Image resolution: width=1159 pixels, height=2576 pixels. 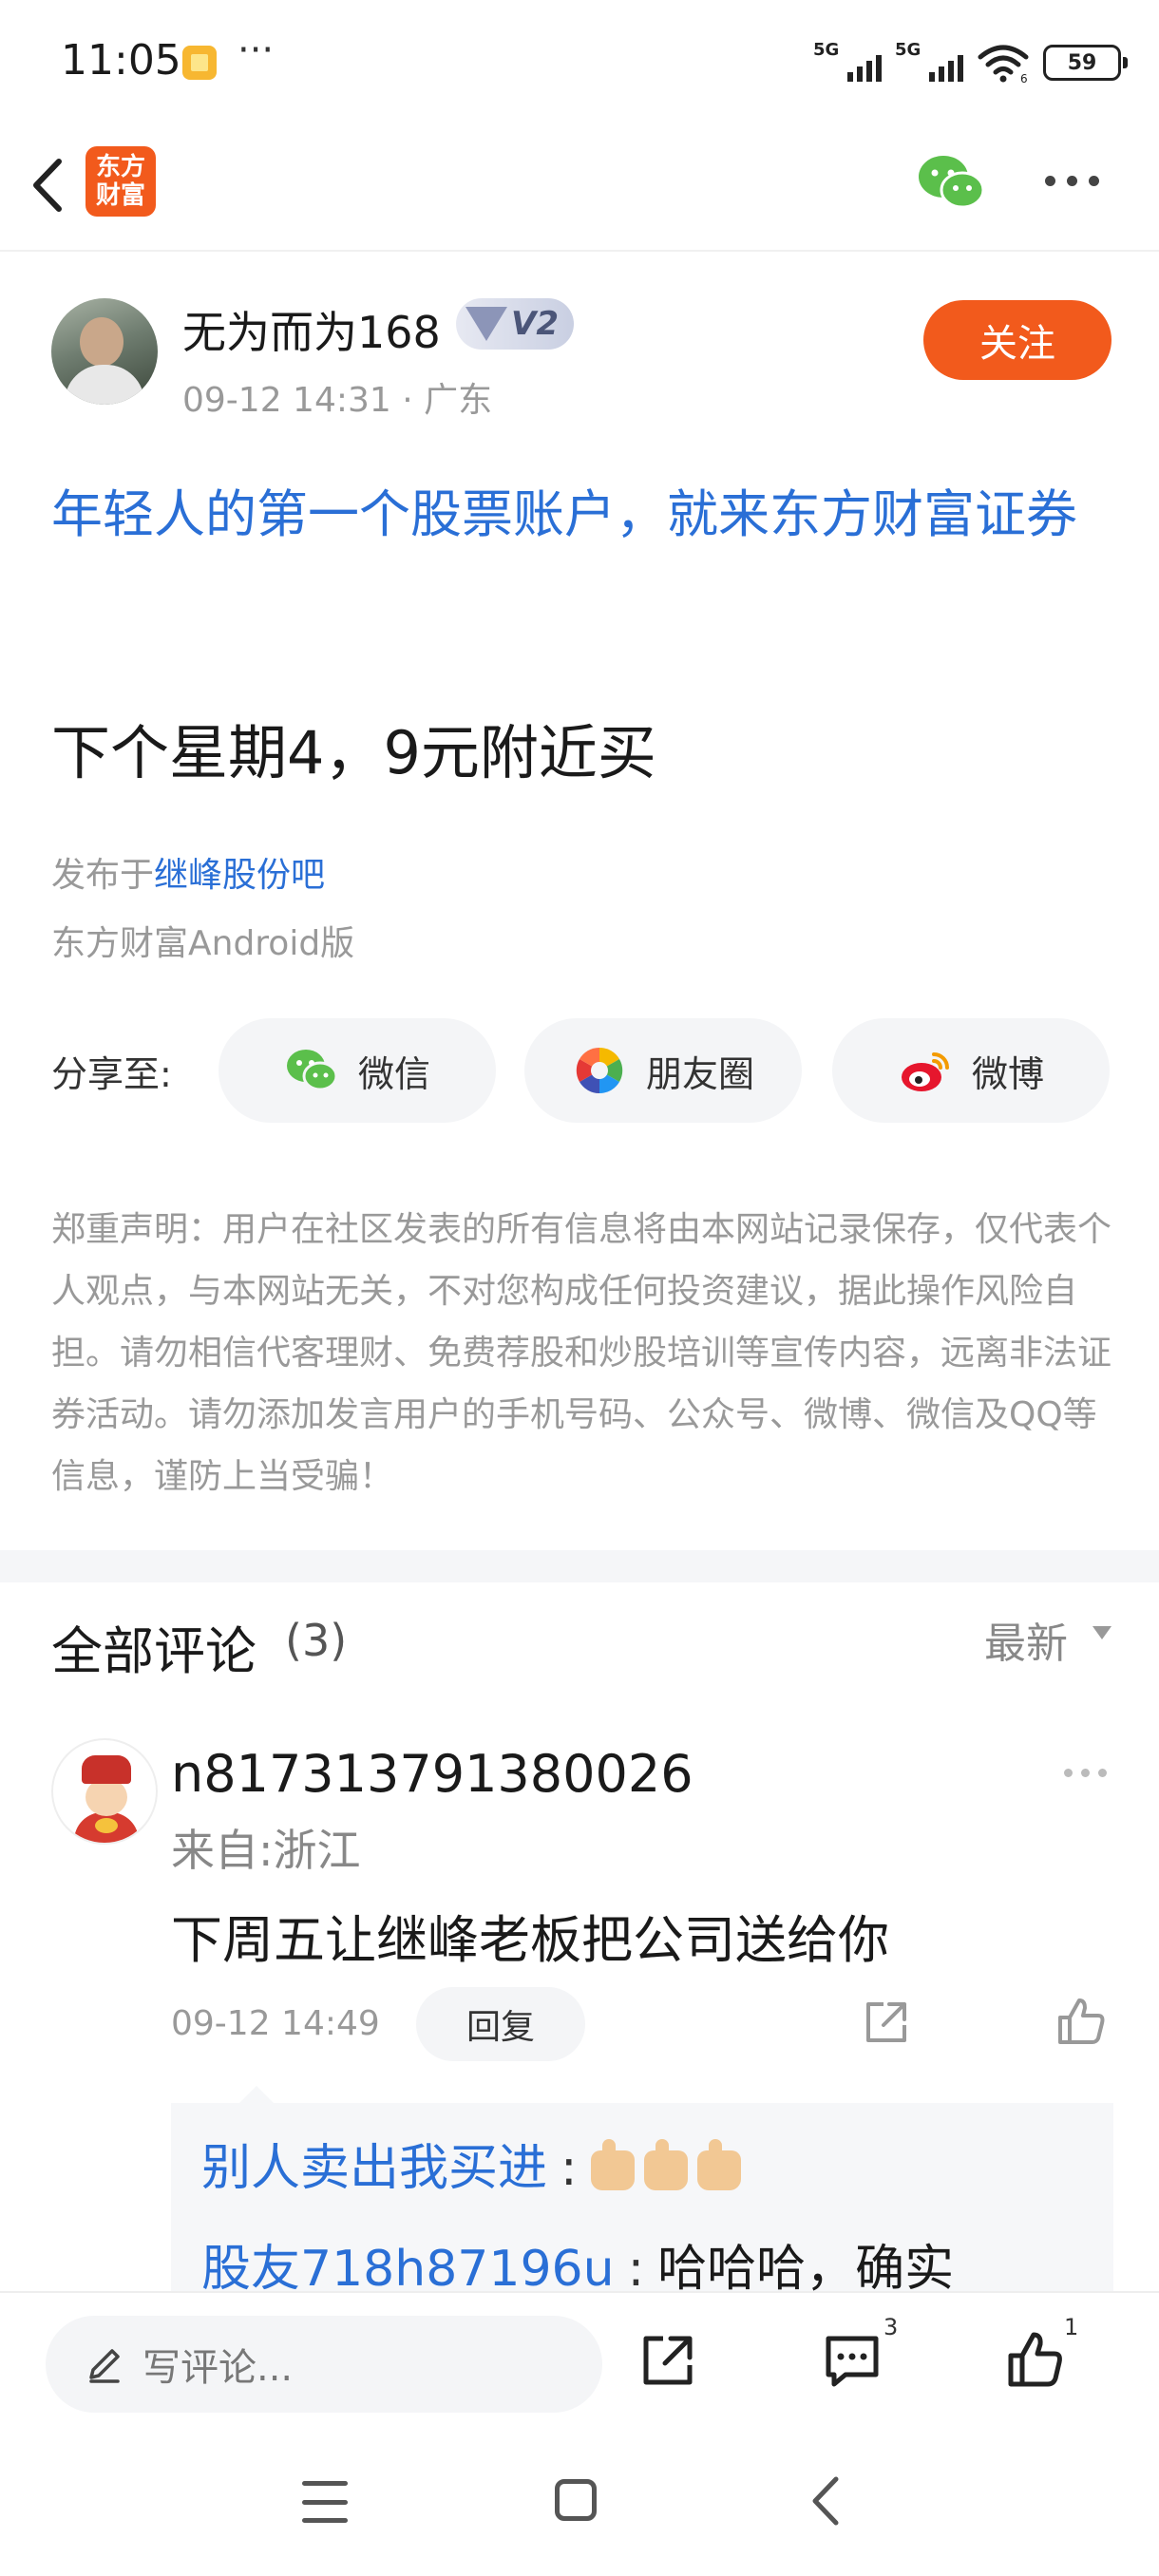 What do you see at coordinates (1085, 1773) in the screenshot?
I see `comment-more-icon` at bounding box center [1085, 1773].